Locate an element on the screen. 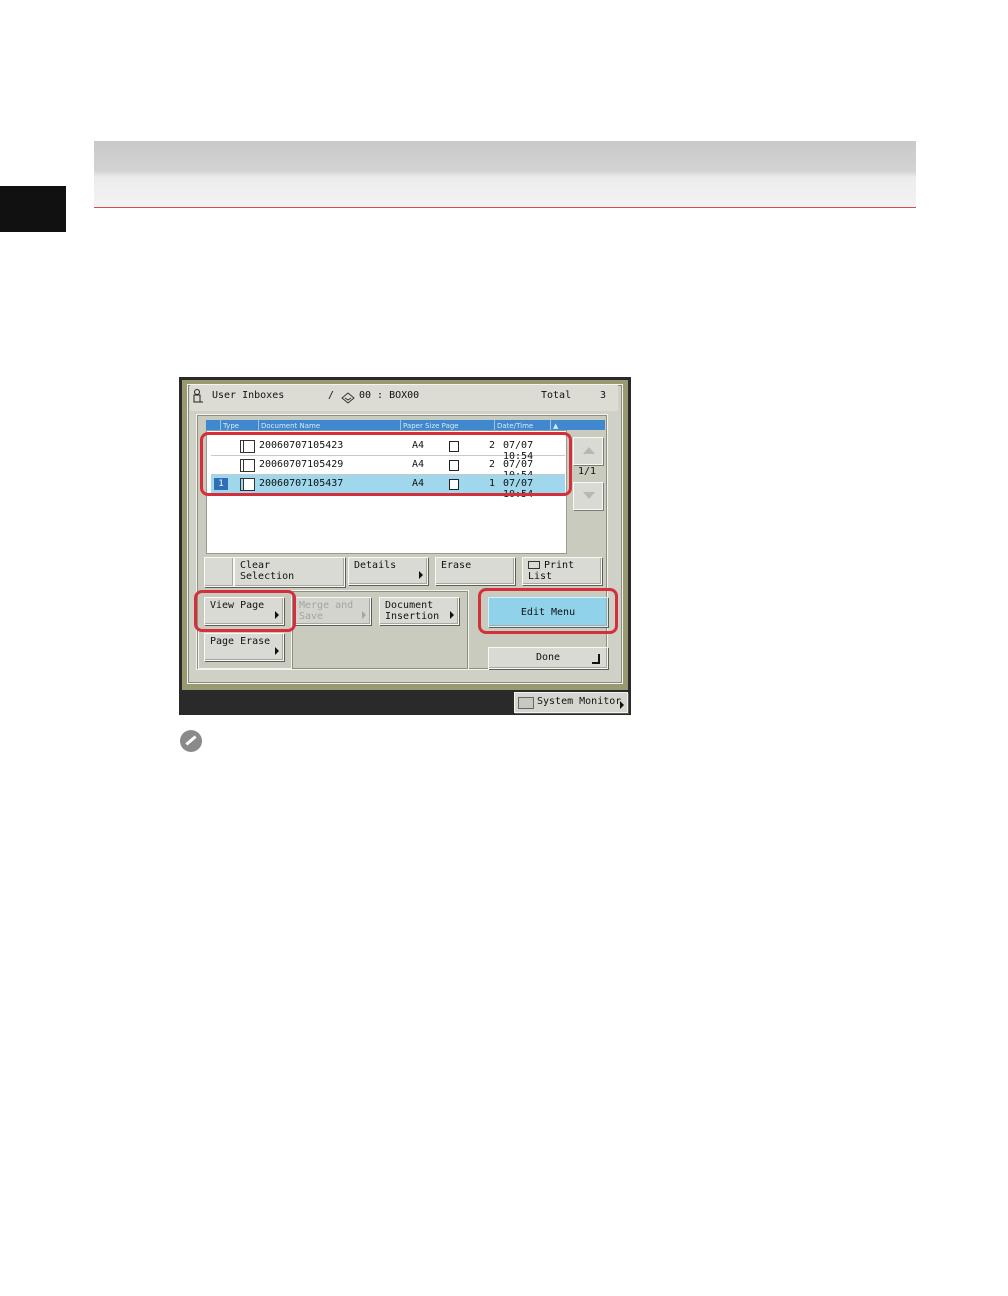 Image resolution: width=1008 pixels, height=1296 pixels. inbox-title: User Inboxes is located at coordinates (248, 395).